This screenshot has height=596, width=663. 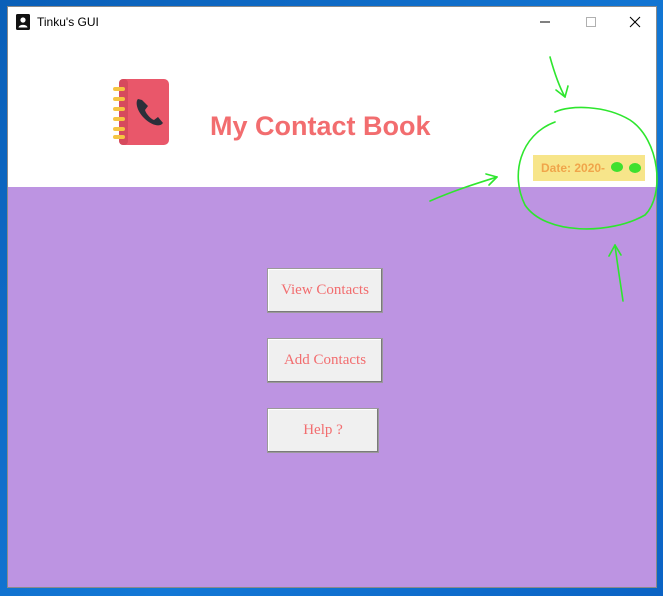 What do you see at coordinates (325, 360) in the screenshot?
I see `add-contacts-button: Add Contacts` at bounding box center [325, 360].